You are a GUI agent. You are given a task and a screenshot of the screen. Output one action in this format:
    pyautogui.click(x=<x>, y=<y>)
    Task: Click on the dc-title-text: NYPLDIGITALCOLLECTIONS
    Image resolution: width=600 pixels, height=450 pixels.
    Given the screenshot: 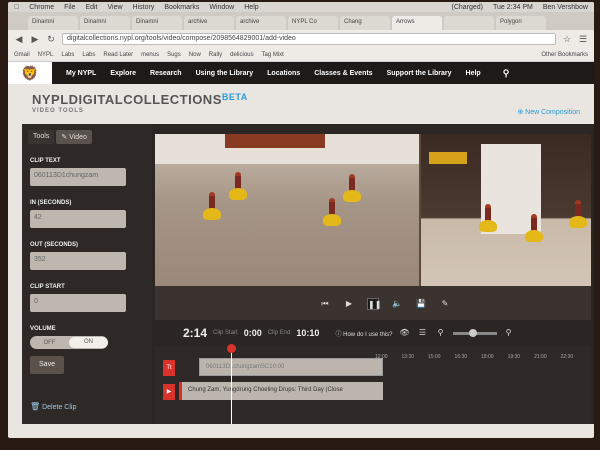 What is the action you would take?
    pyautogui.click(x=127, y=99)
    